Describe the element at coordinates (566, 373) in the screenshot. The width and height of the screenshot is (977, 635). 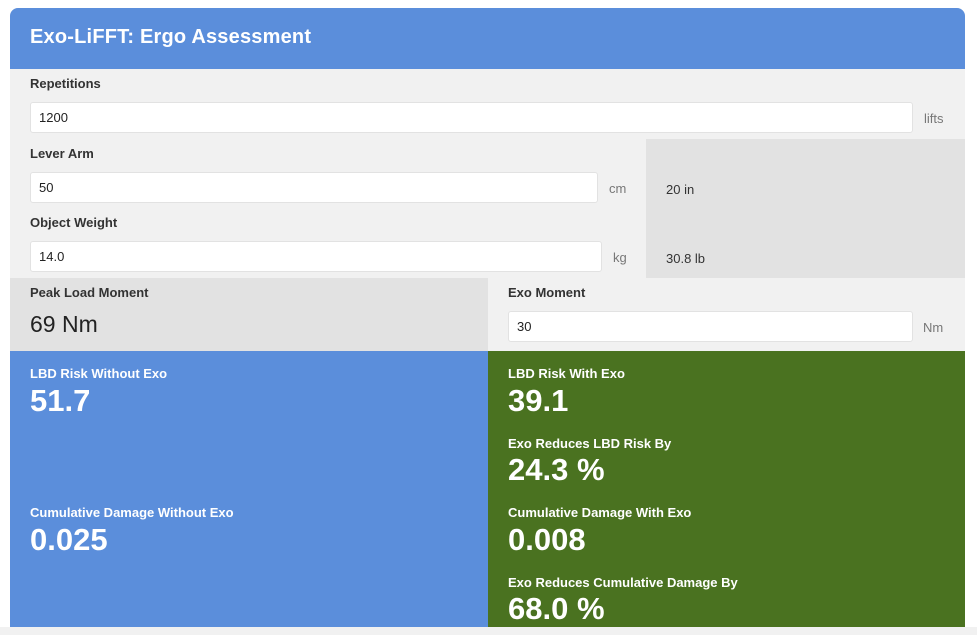
I see `lbd-risk-with-label: LBD Risk With Exo` at that location.